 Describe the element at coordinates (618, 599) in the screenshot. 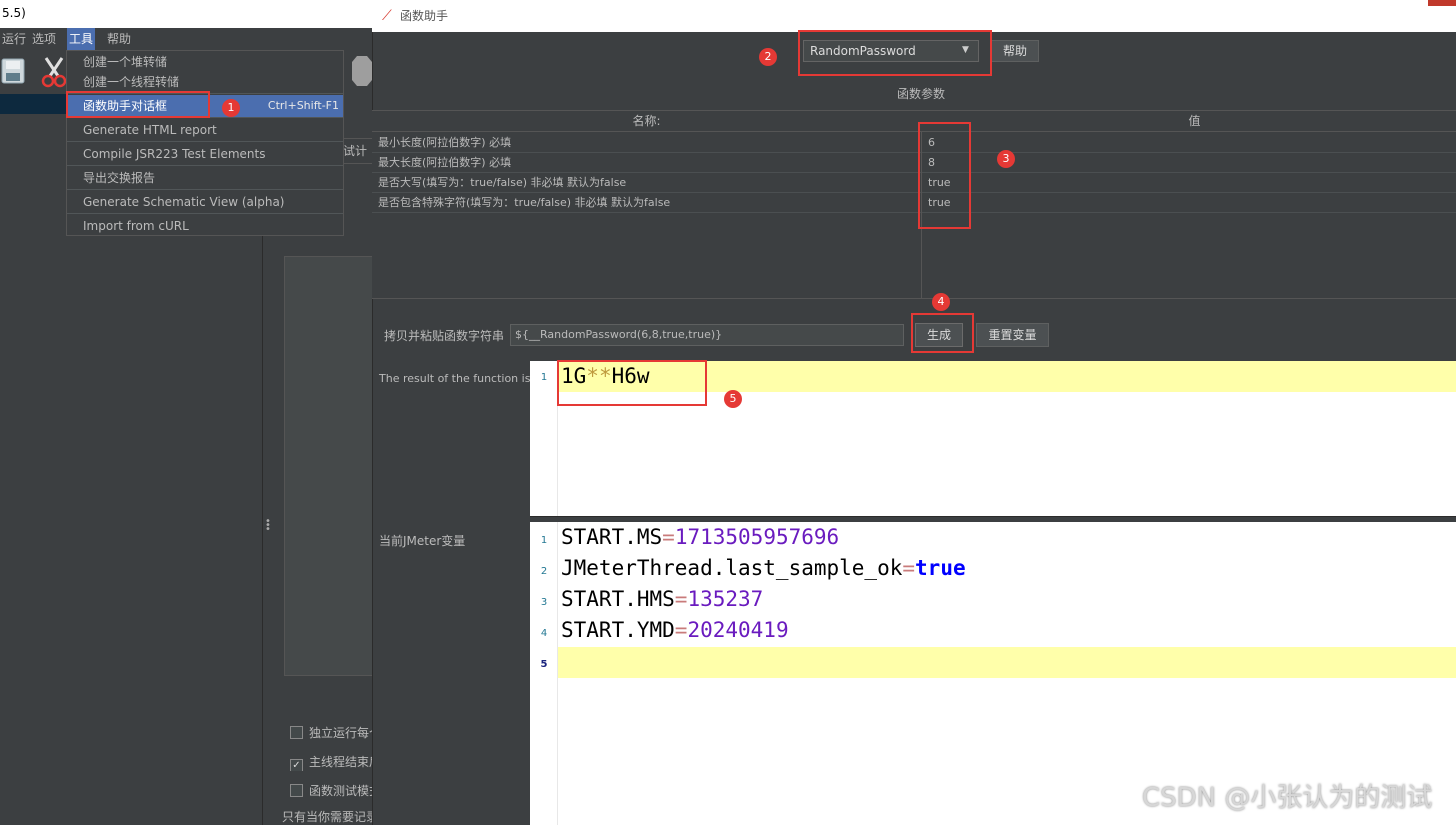

I see `var-key: START.HMS` at that location.